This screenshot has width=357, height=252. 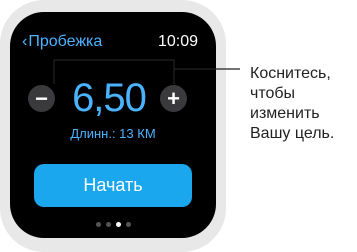 What do you see at coordinates (109, 98) in the screenshot?
I see `goal-value: 6,50` at bounding box center [109, 98].